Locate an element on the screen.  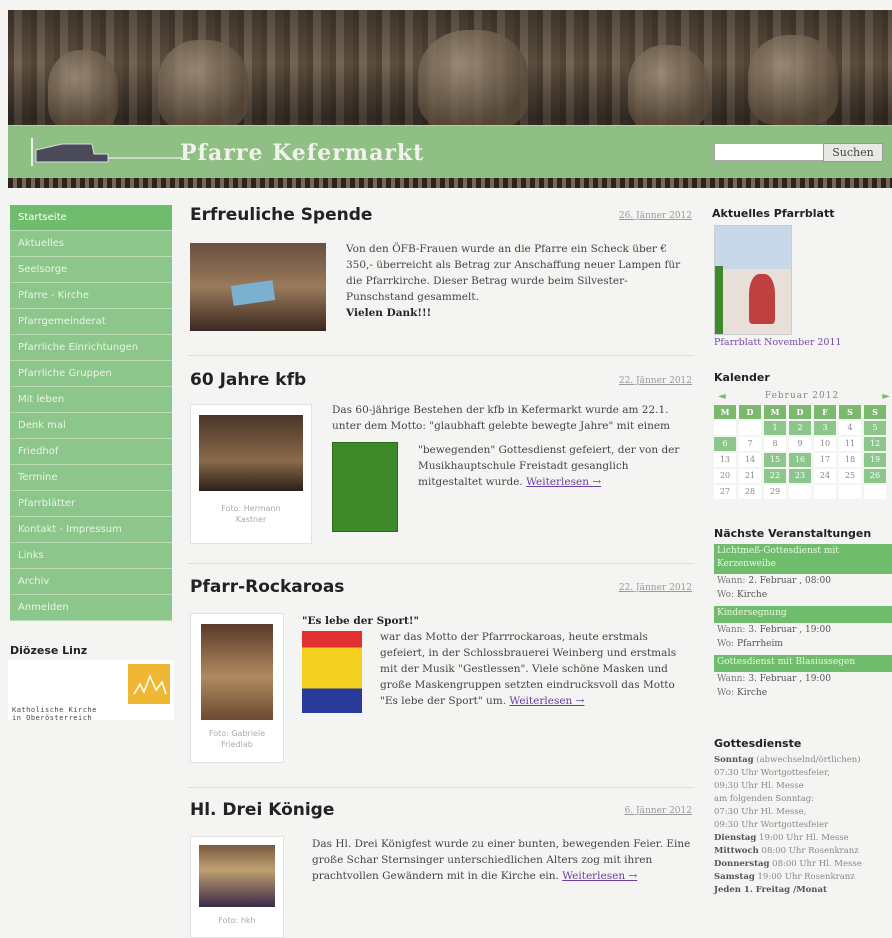
event-title: Kindersegnung is located at coordinates (803, 614).